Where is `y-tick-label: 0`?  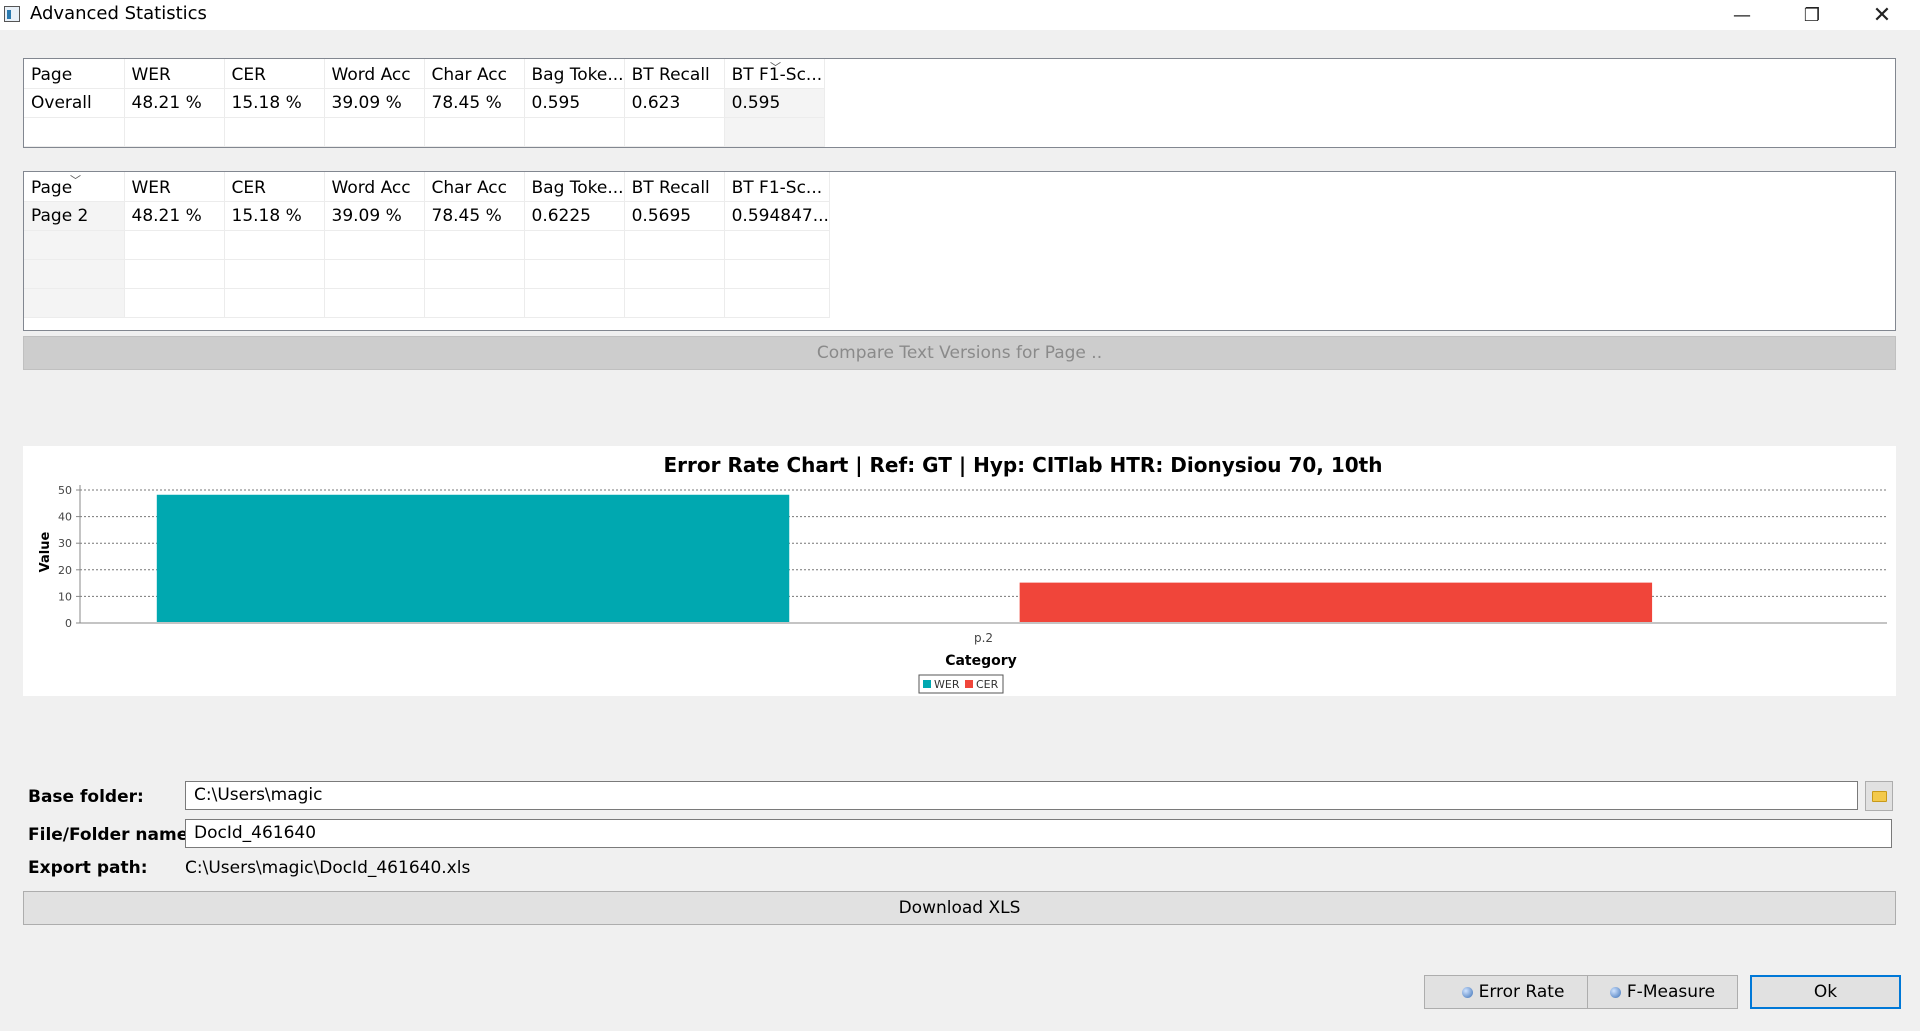
y-tick-label: 0 is located at coordinates (68, 623).